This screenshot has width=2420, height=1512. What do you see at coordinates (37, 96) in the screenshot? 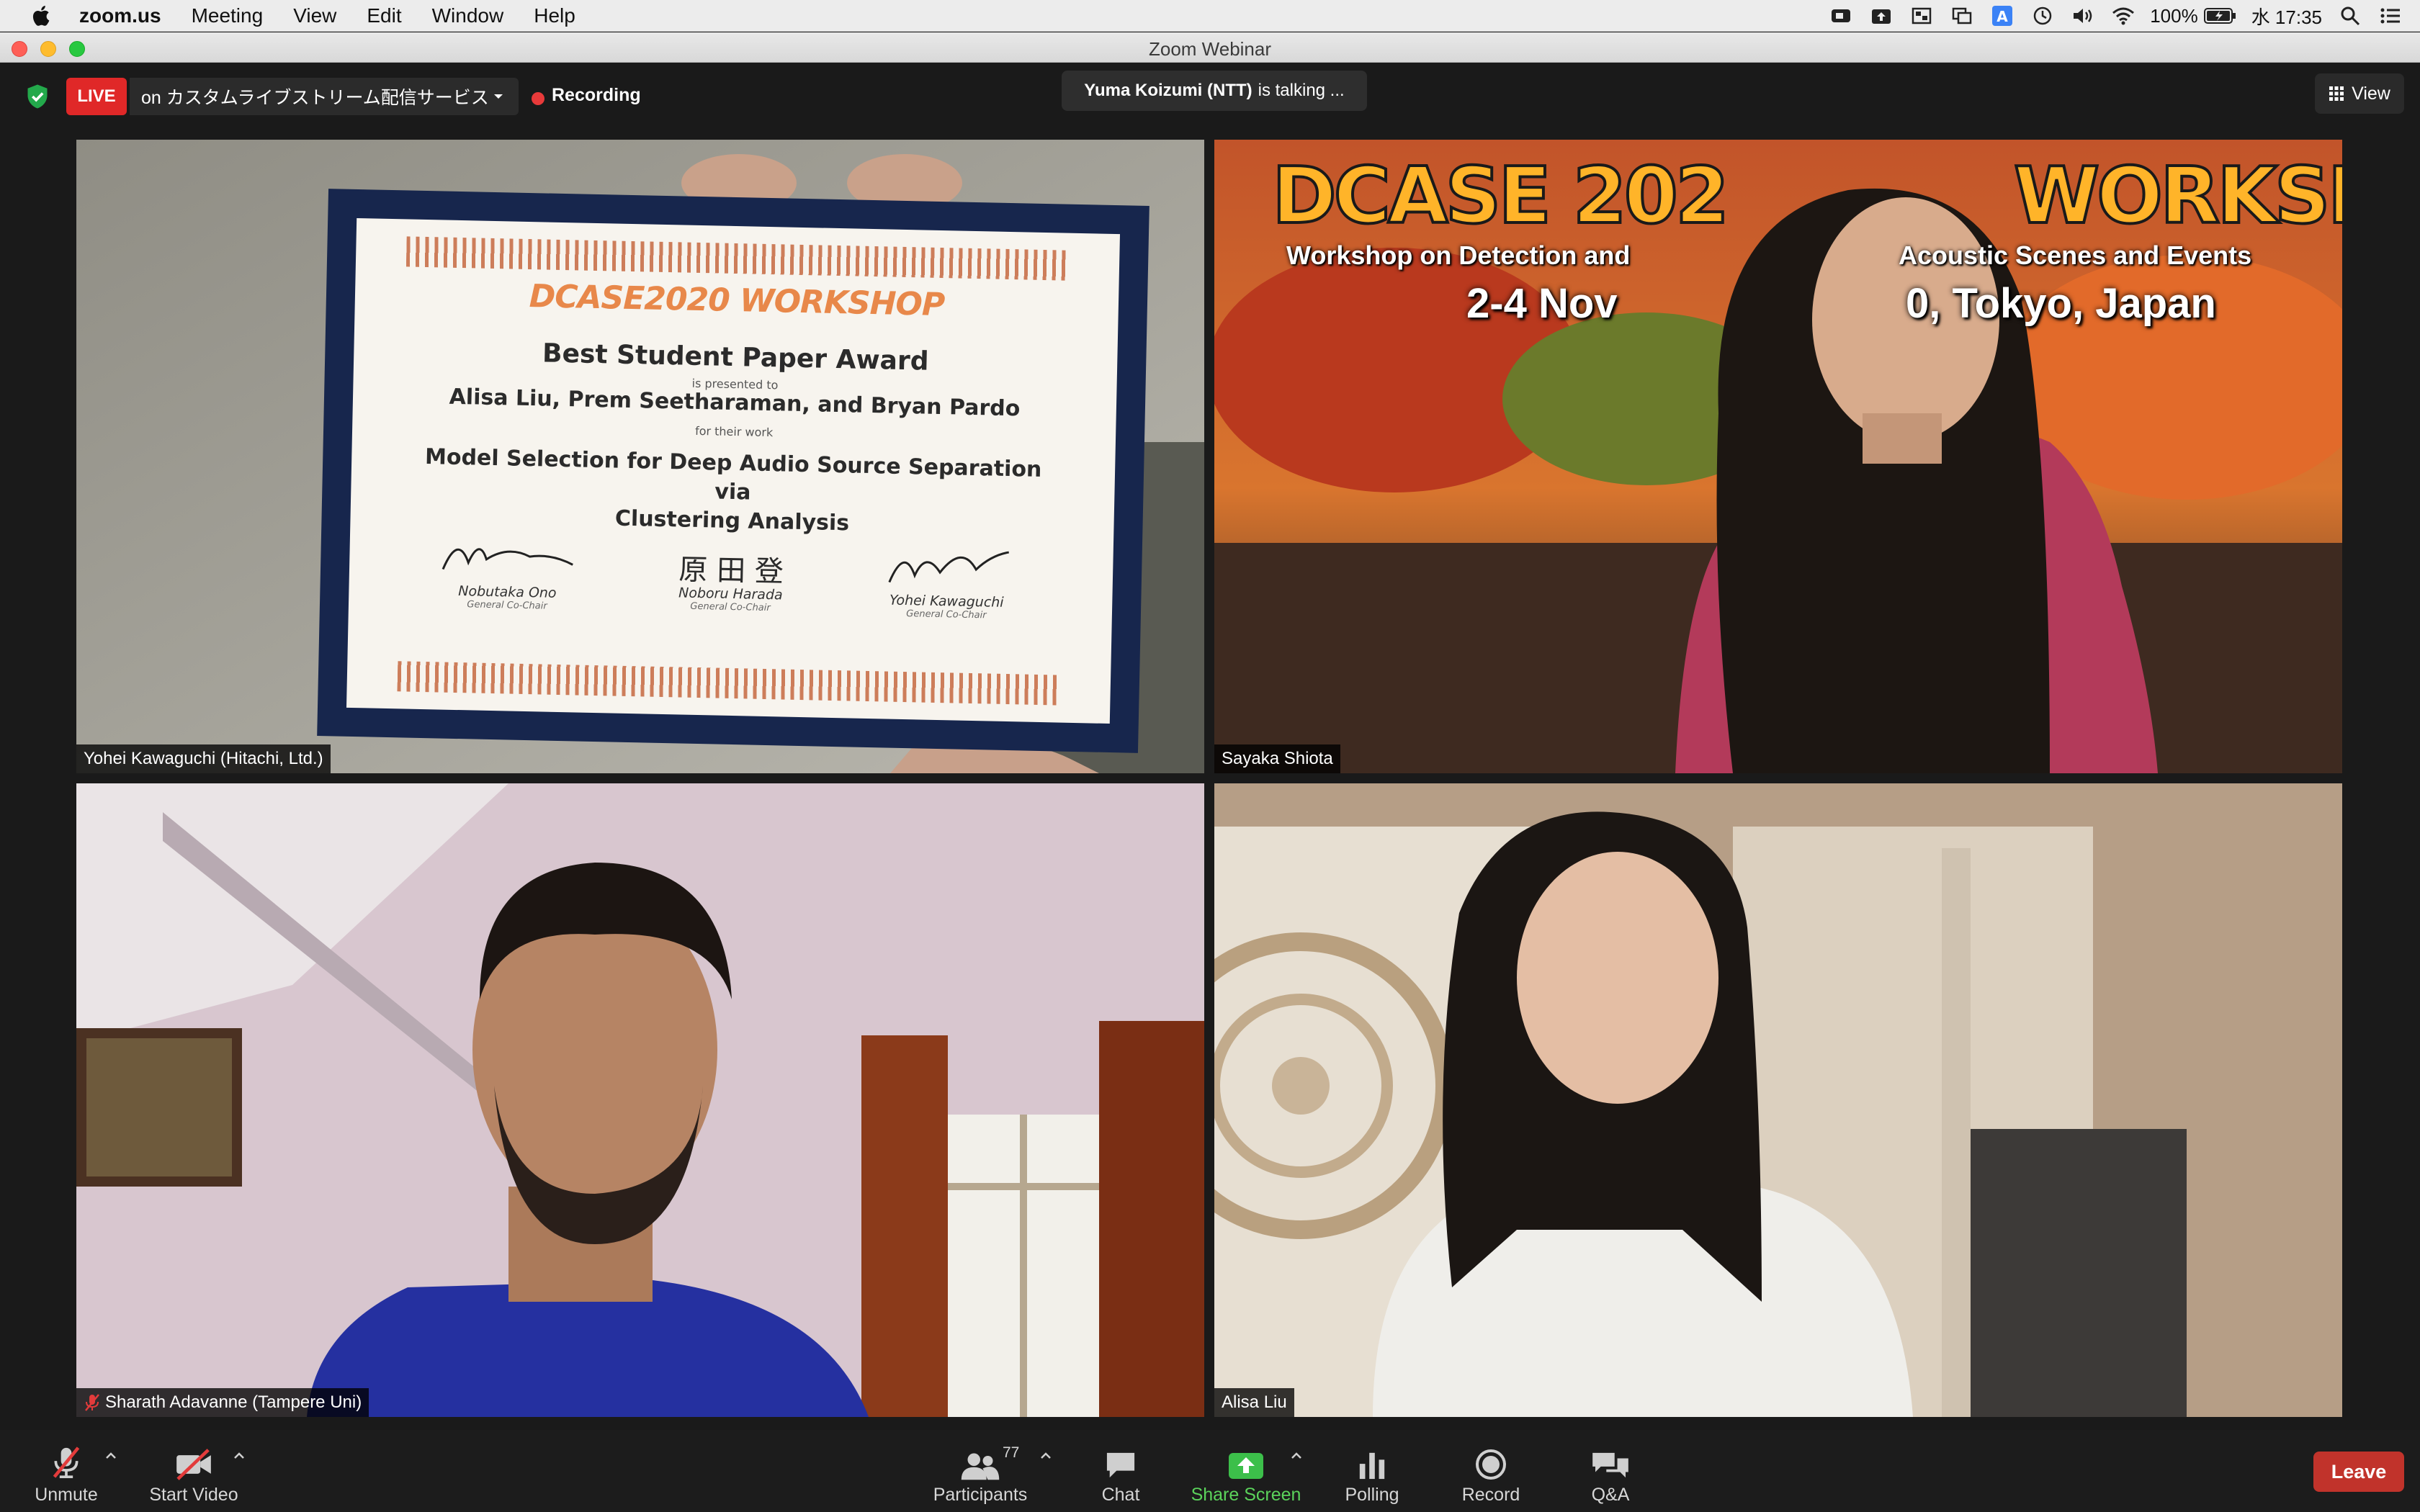
I see `encryption-shield-icon` at bounding box center [37, 96].